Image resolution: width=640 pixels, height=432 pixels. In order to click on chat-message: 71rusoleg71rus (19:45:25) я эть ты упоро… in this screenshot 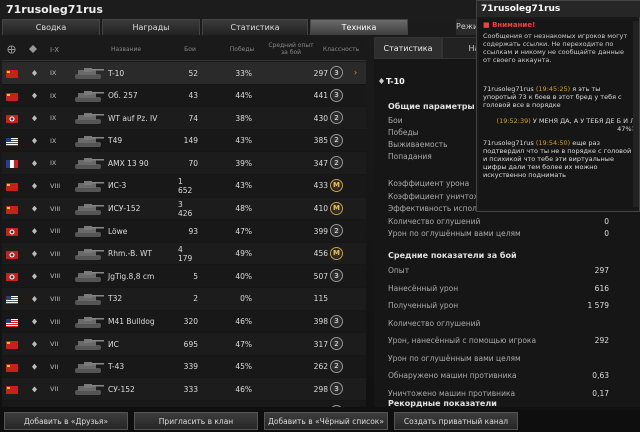, I will do `click(559, 97)`.